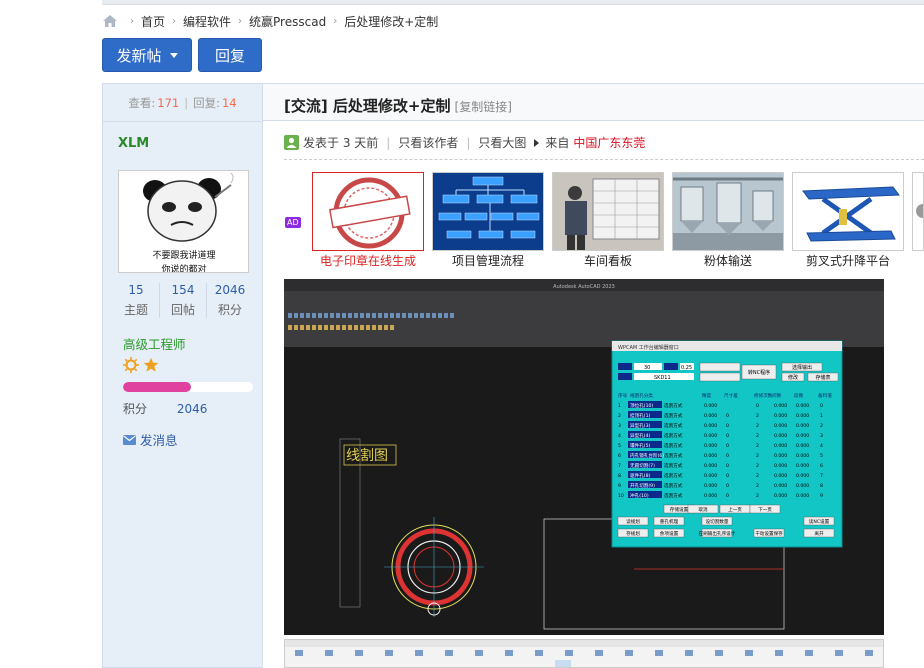  I want to click on breadcrumb-category: 编程软件, so click(207, 21).